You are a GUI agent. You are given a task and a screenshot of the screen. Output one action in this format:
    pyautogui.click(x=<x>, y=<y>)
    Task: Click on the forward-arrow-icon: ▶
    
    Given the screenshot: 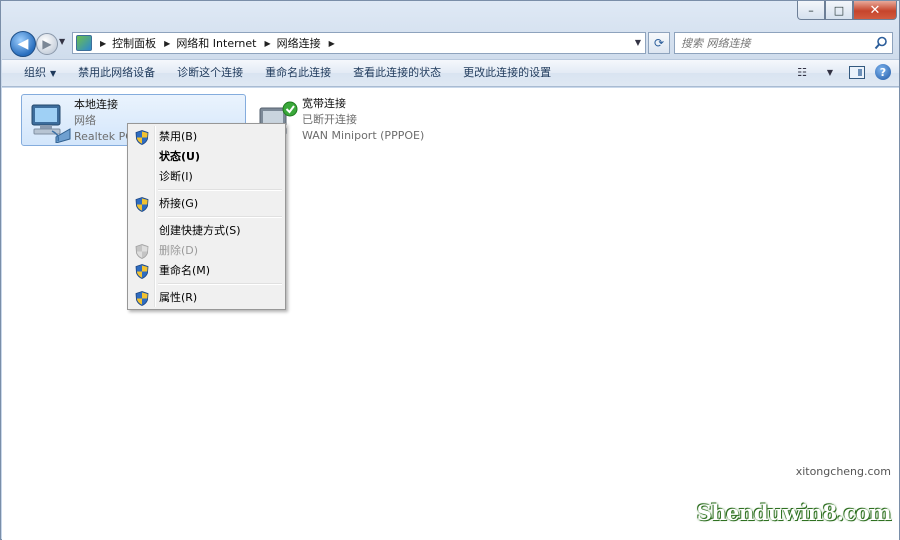 What is the action you would take?
    pyautogui.click(x=47, y=44)
    